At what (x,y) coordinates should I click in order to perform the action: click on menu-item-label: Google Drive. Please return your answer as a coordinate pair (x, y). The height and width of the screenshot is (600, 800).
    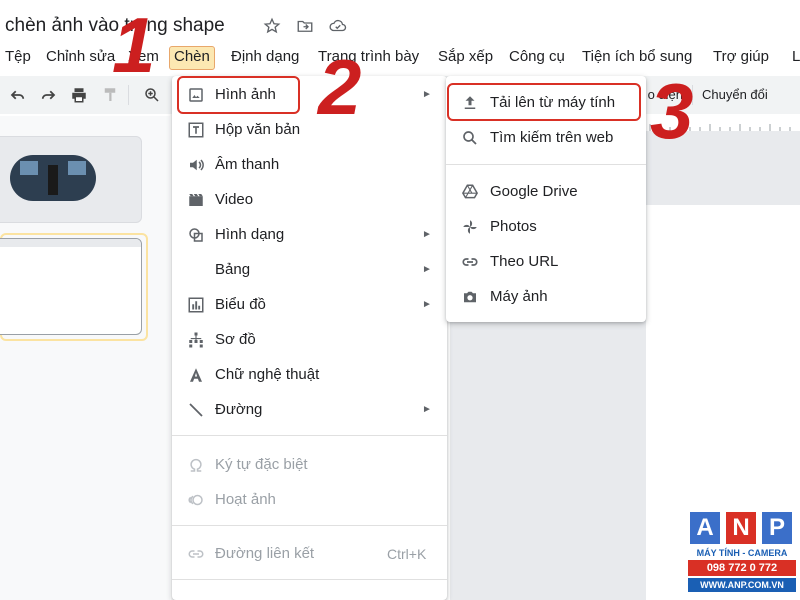
    Looking at the image, I should click on (534, 191).